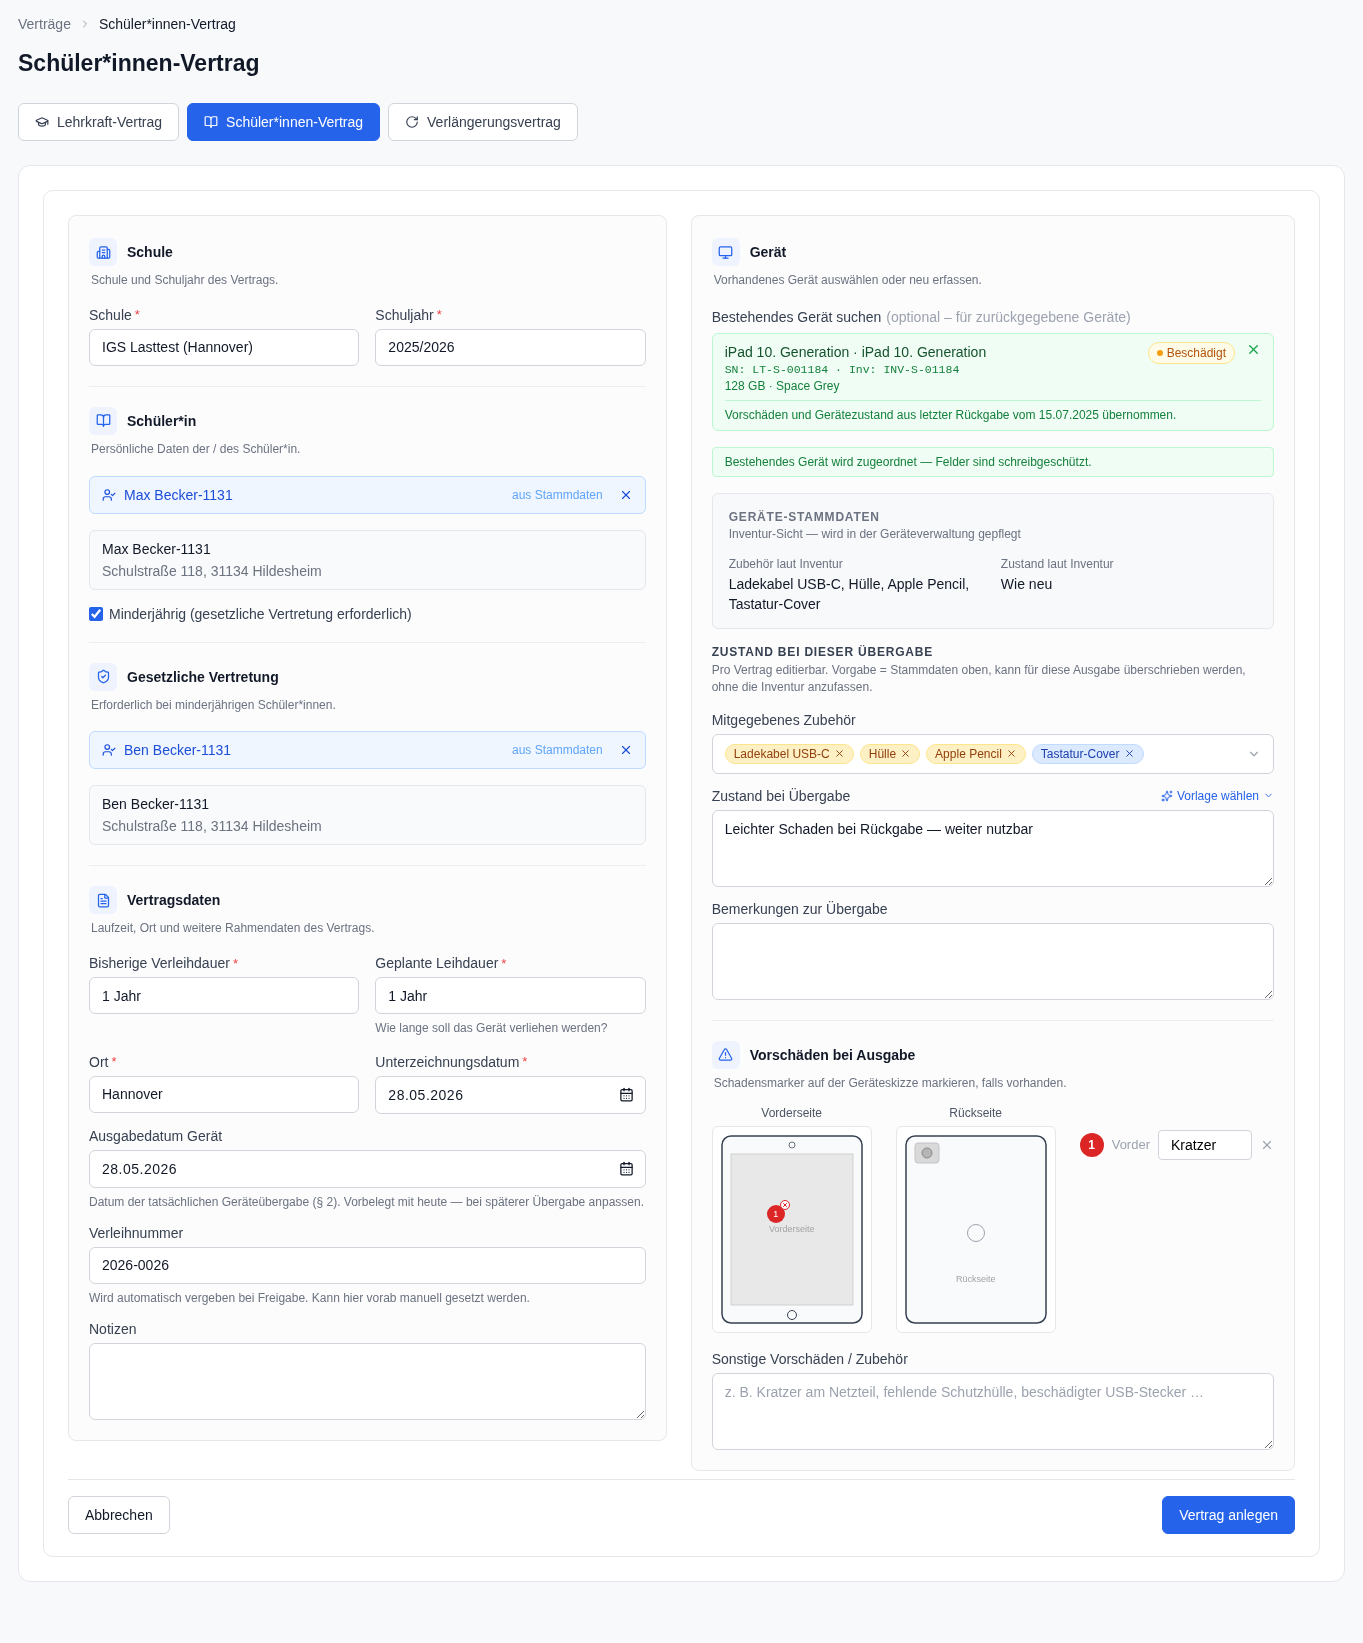 This screenshot has width=1363, height=1643. I want to click on sparkles-icon, so click(1166, 795).